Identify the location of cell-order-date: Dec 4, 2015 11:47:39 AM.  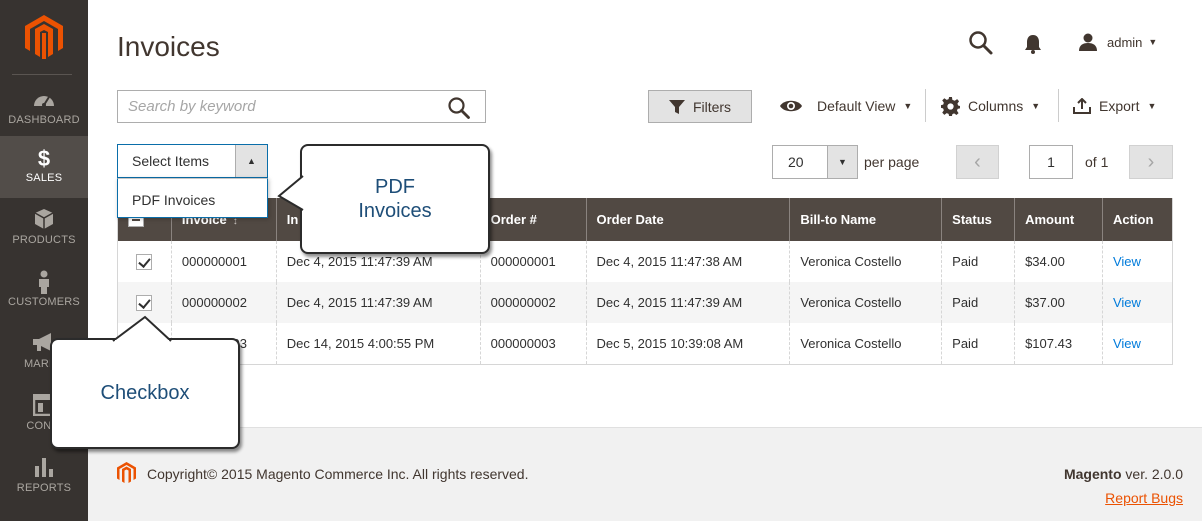
(688, 302).